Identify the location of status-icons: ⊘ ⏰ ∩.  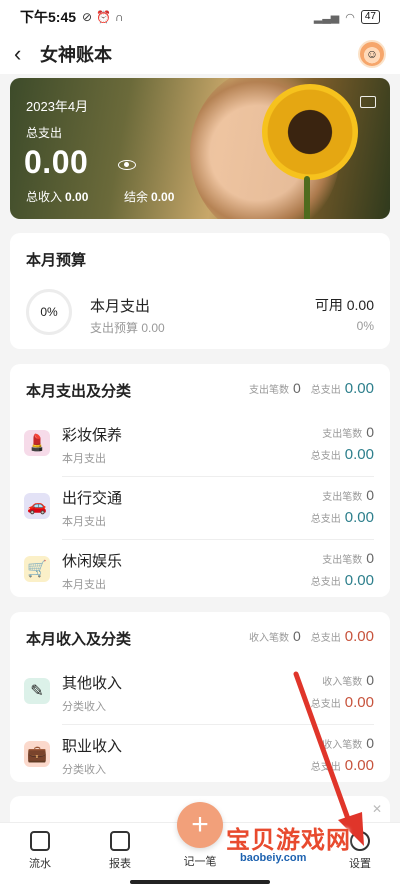
(103, 17).